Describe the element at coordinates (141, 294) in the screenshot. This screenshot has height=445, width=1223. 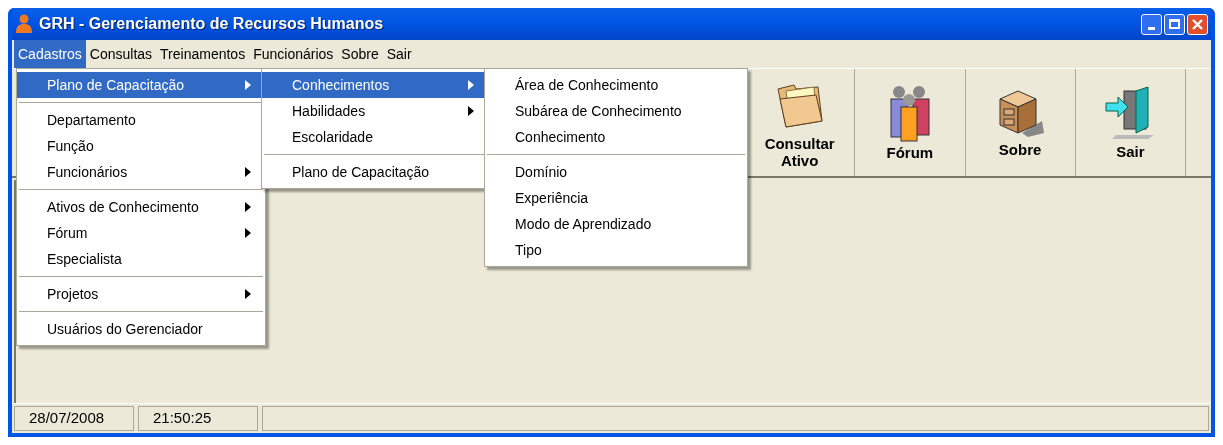
I see `menu-item: Projetos` at that location.